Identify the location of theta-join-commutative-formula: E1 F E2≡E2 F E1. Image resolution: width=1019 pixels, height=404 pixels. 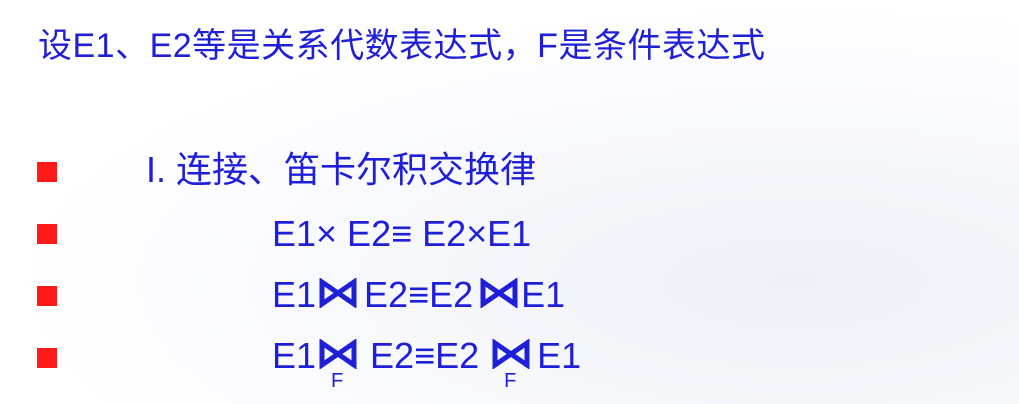
(427, 362).